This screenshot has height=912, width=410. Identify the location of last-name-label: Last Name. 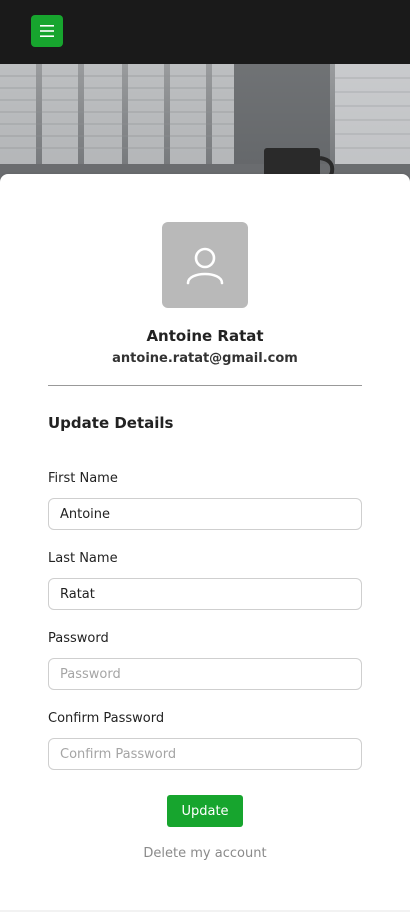
(83, 558).